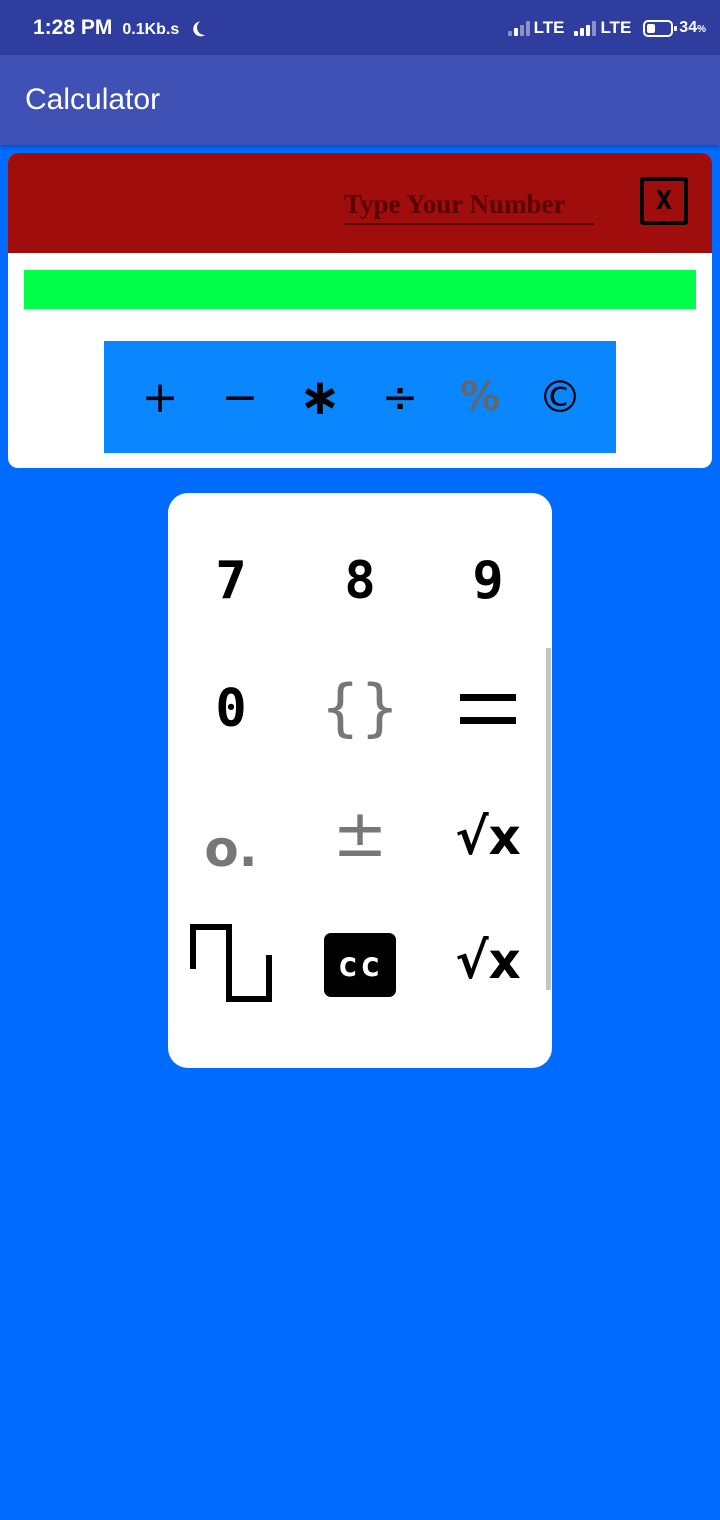 The image size is (720, 1520). Describe the element at coordinates (231, 849) in the screenshot. I see `decimal-button: o.` at that location.